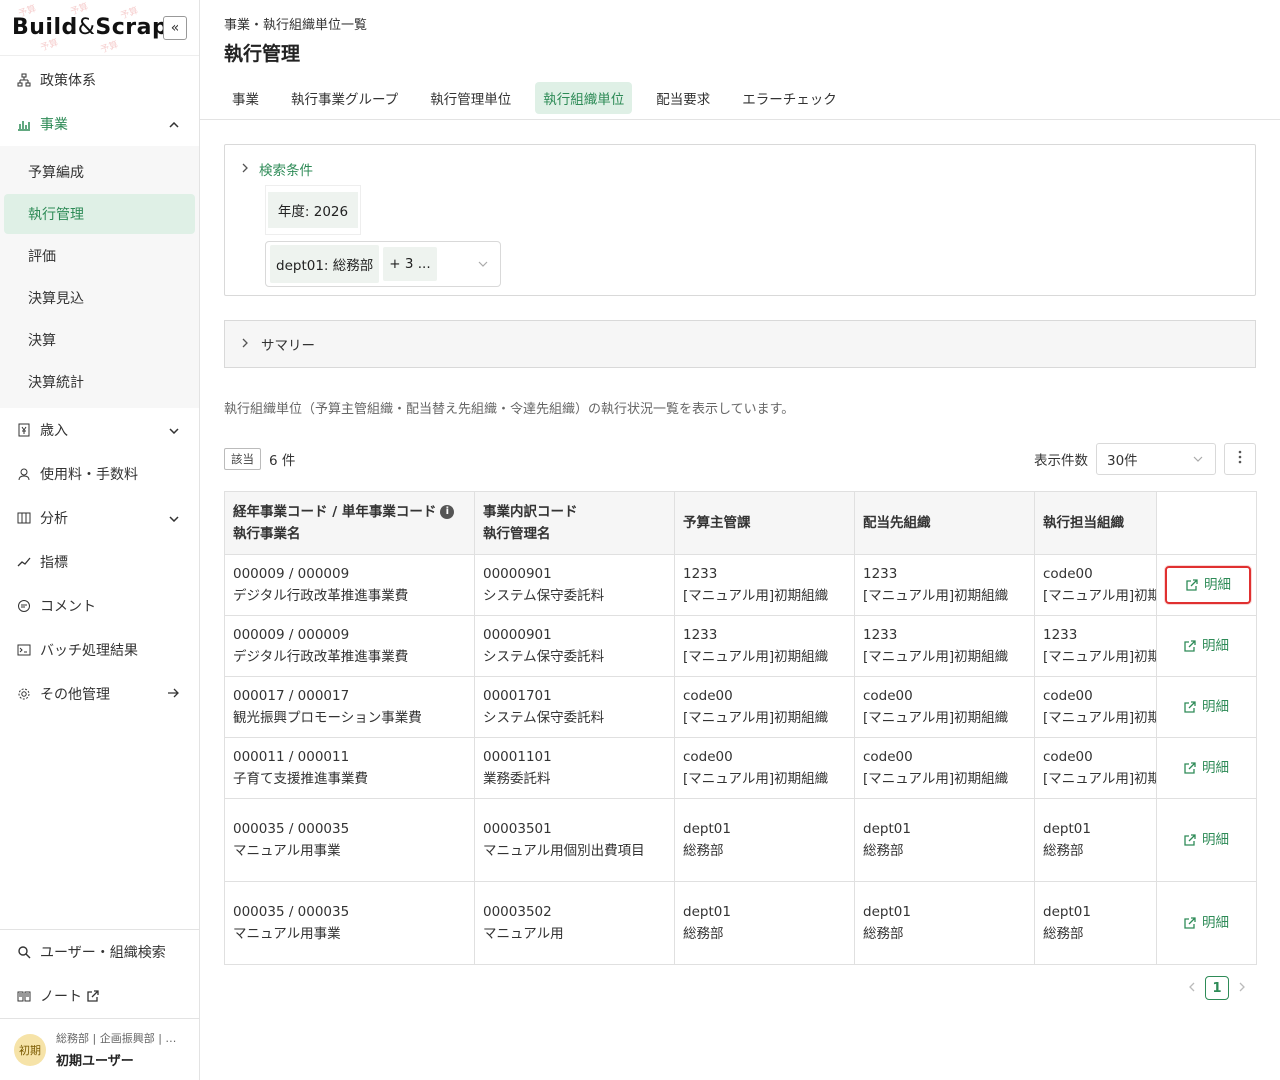 The width and height of the screenshot is (1280, 1080). What do you see at coordinates (99, 474) in the screenshot?
I see `sidebar-item-fees: 使用料・手数料` at bounding box center [99, 474].